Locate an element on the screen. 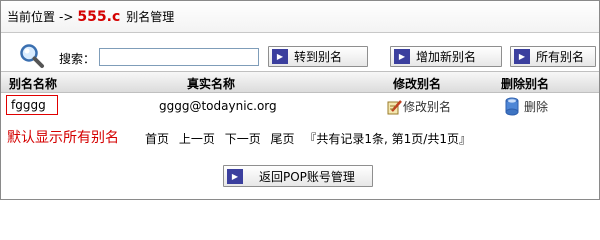  goto-alias-button: ▶ 转到别名 is located at coordinates (318, 56).